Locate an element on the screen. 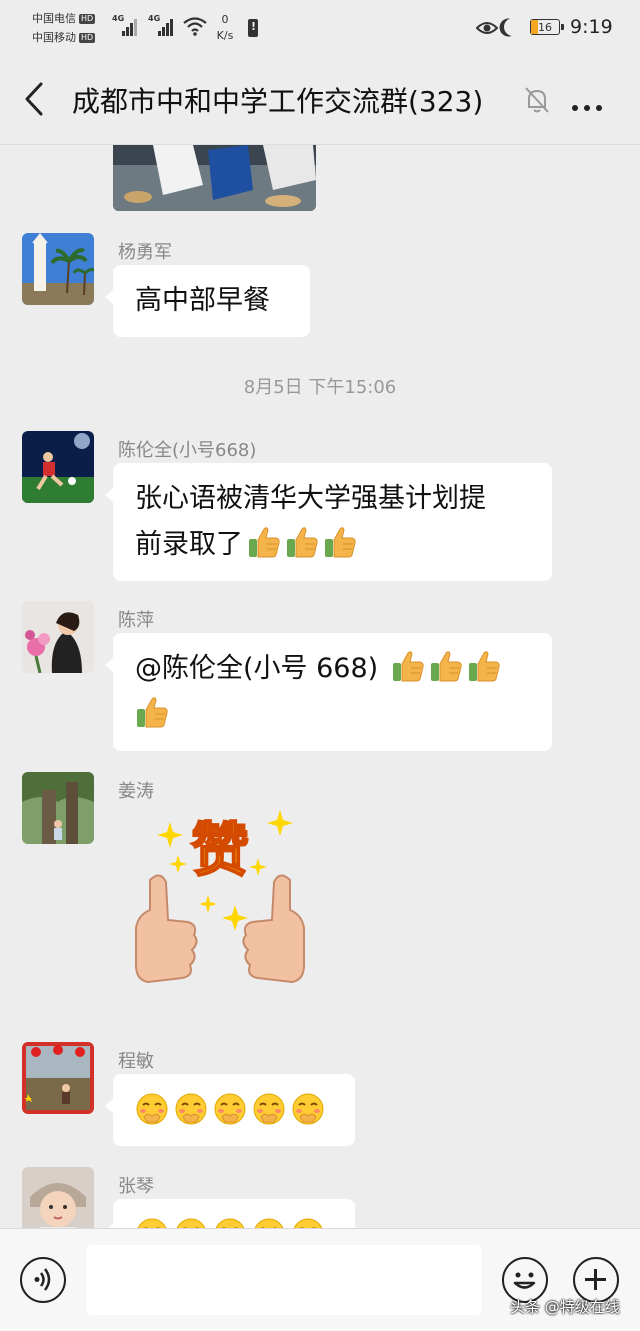 This screenshot has height=1331, width=640. eye-icon is located at coordinates (487, 28).